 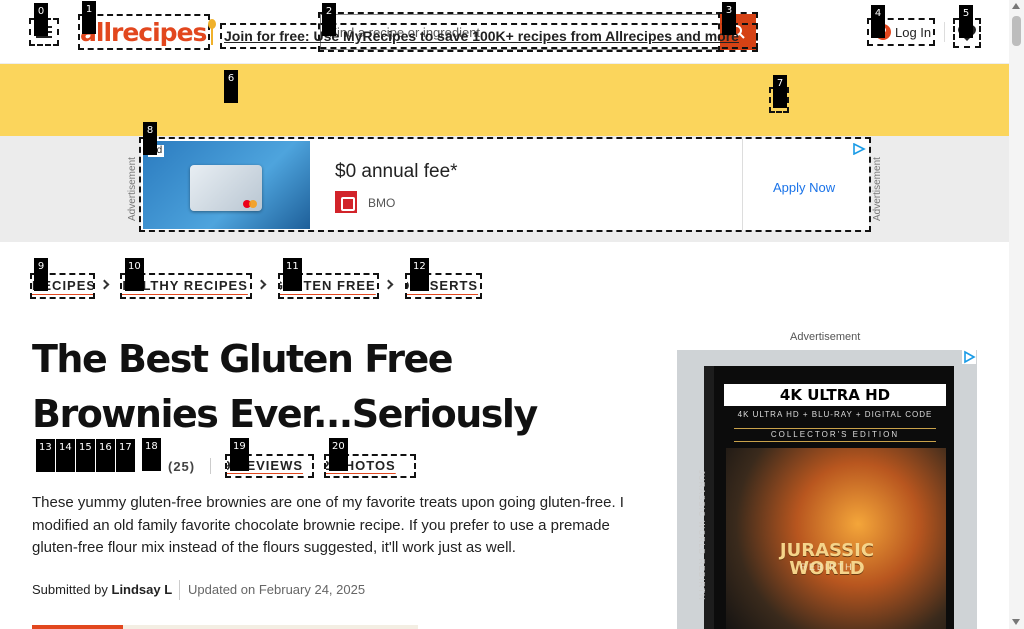 What do you see at coordinates (150, 138) in the screenshot?
I see `marker-8: 8` at bounding box center [150, 138].